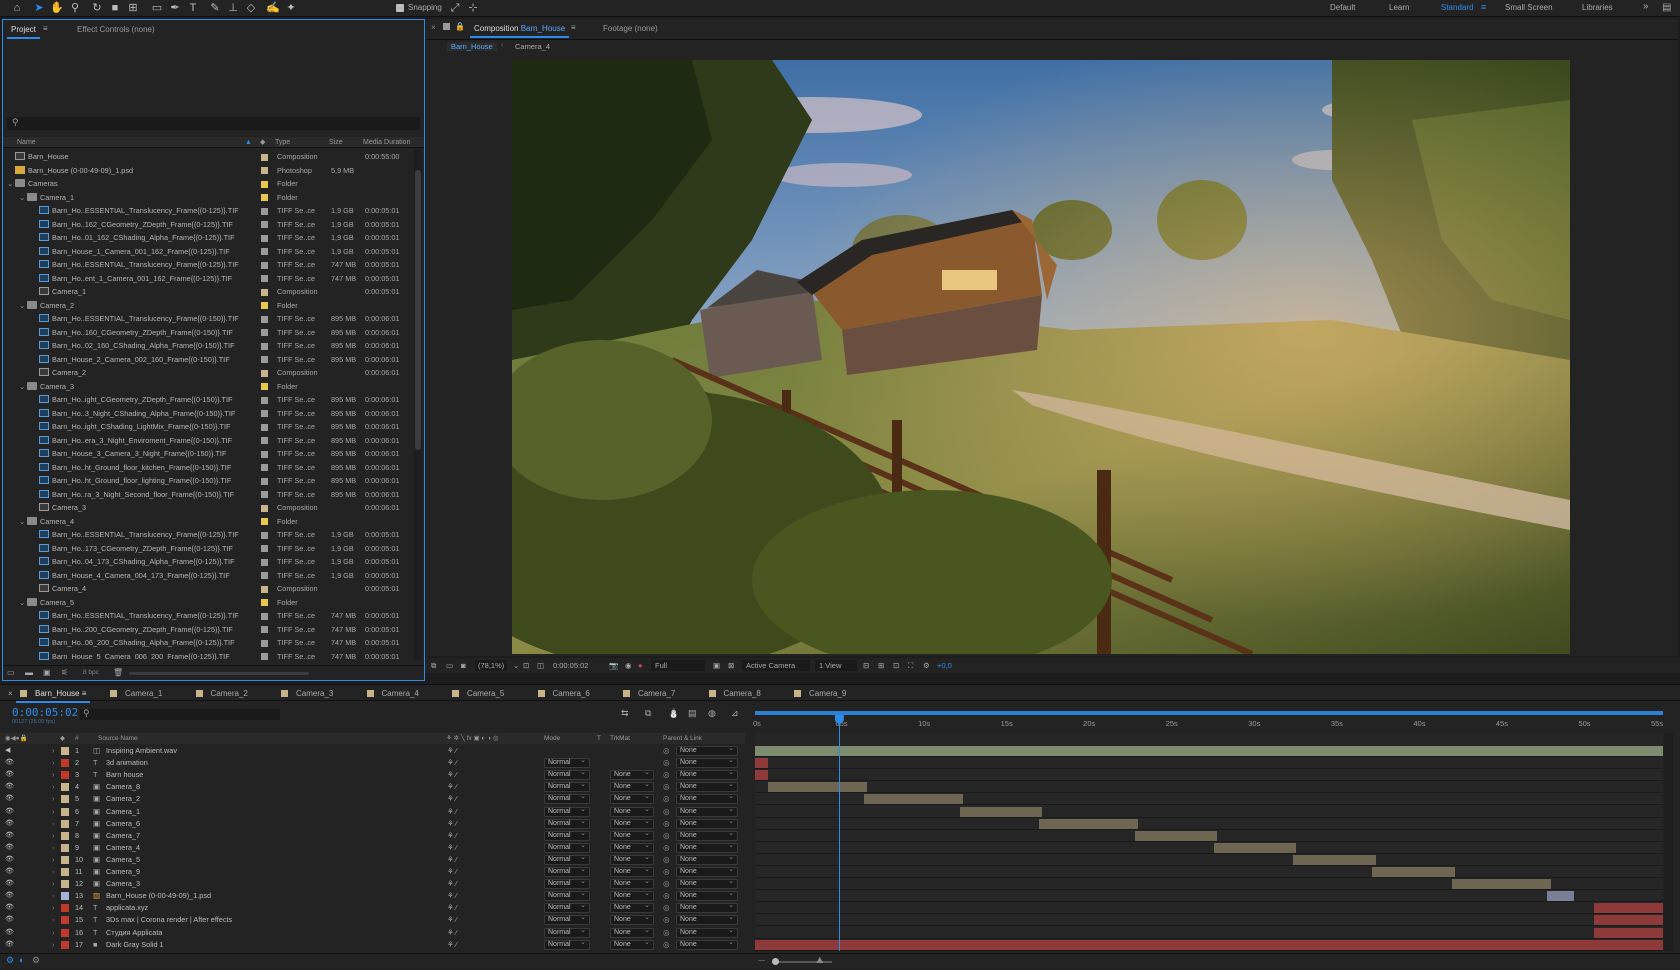 The width and height of the screenshot is (1680, 970). Describe the element at coordinates (136, 693) in the screenshot. I see `timeline-tab: Camera_1` at that location.